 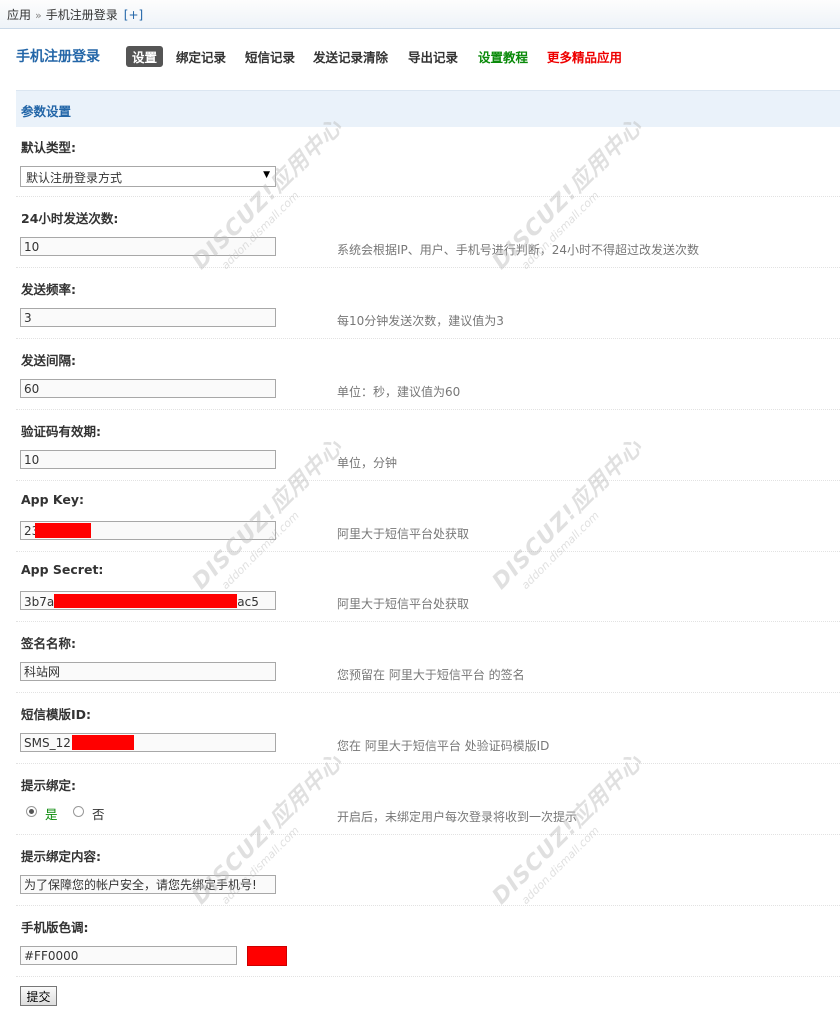 I want to click on template-id-hint: 您在 阿里大于短信平台 处验证码模版ID, so click(x=443, y=746).